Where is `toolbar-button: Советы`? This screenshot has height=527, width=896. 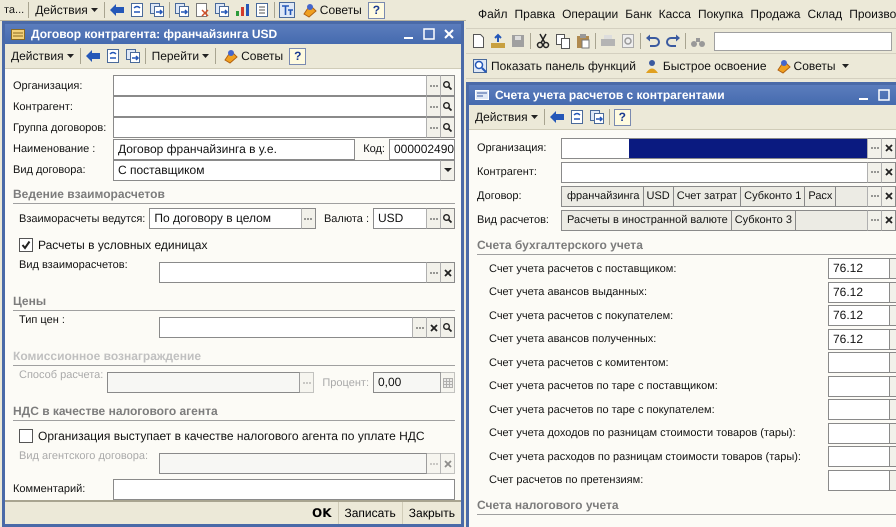
toolbar-button: Советы is located at coordinates (805, 66).